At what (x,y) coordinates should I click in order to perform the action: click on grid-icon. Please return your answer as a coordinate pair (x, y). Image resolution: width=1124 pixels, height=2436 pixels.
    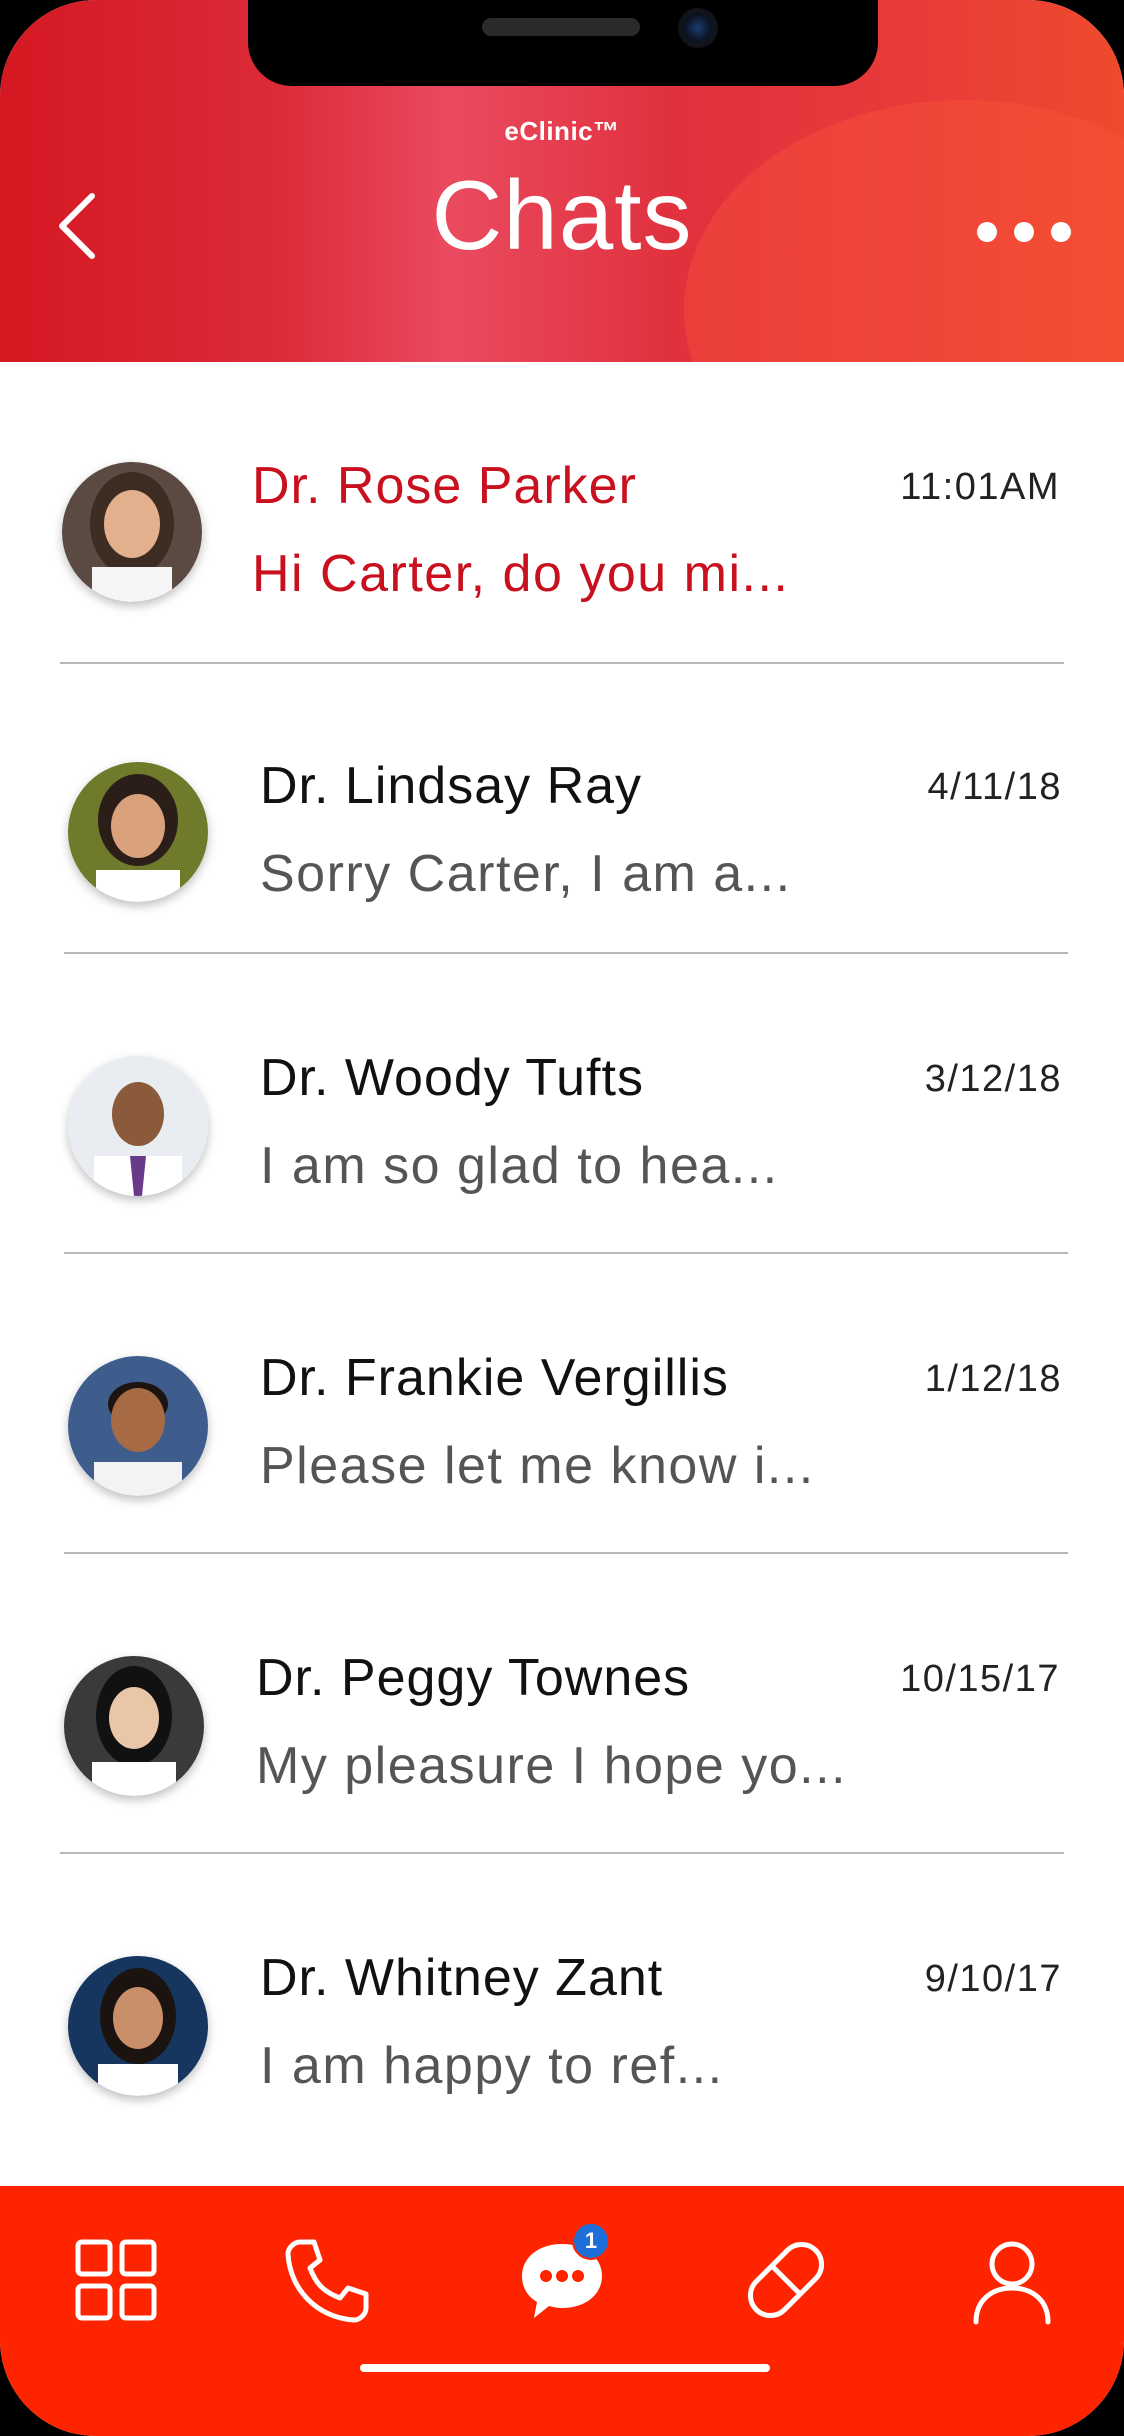
    Looking at the image, I should click on (116, 2280).